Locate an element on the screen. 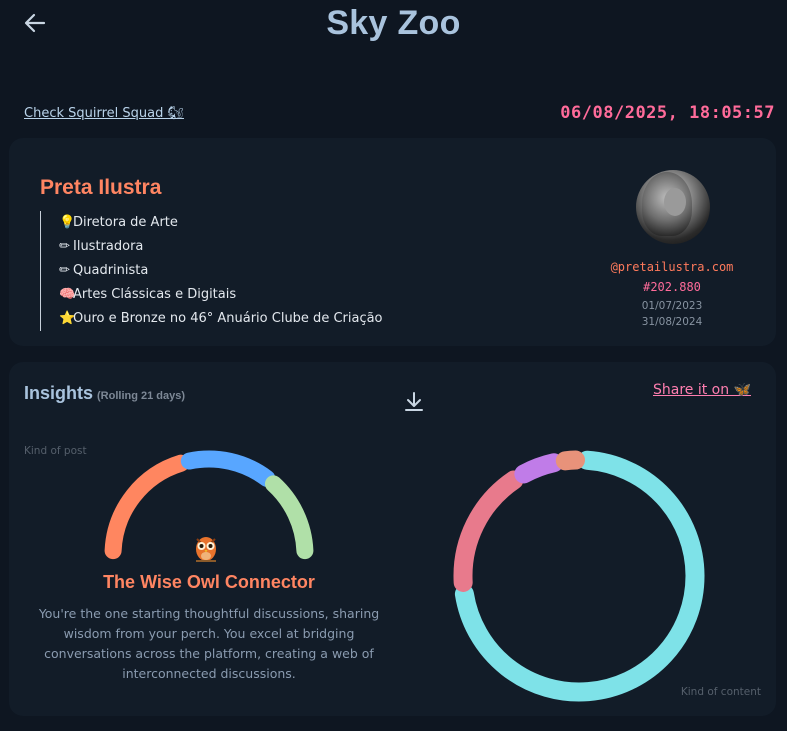 The height and width of the screenshot is (731, 787). profile-name: Preta Ilustra is located at coordinates (101, 187).